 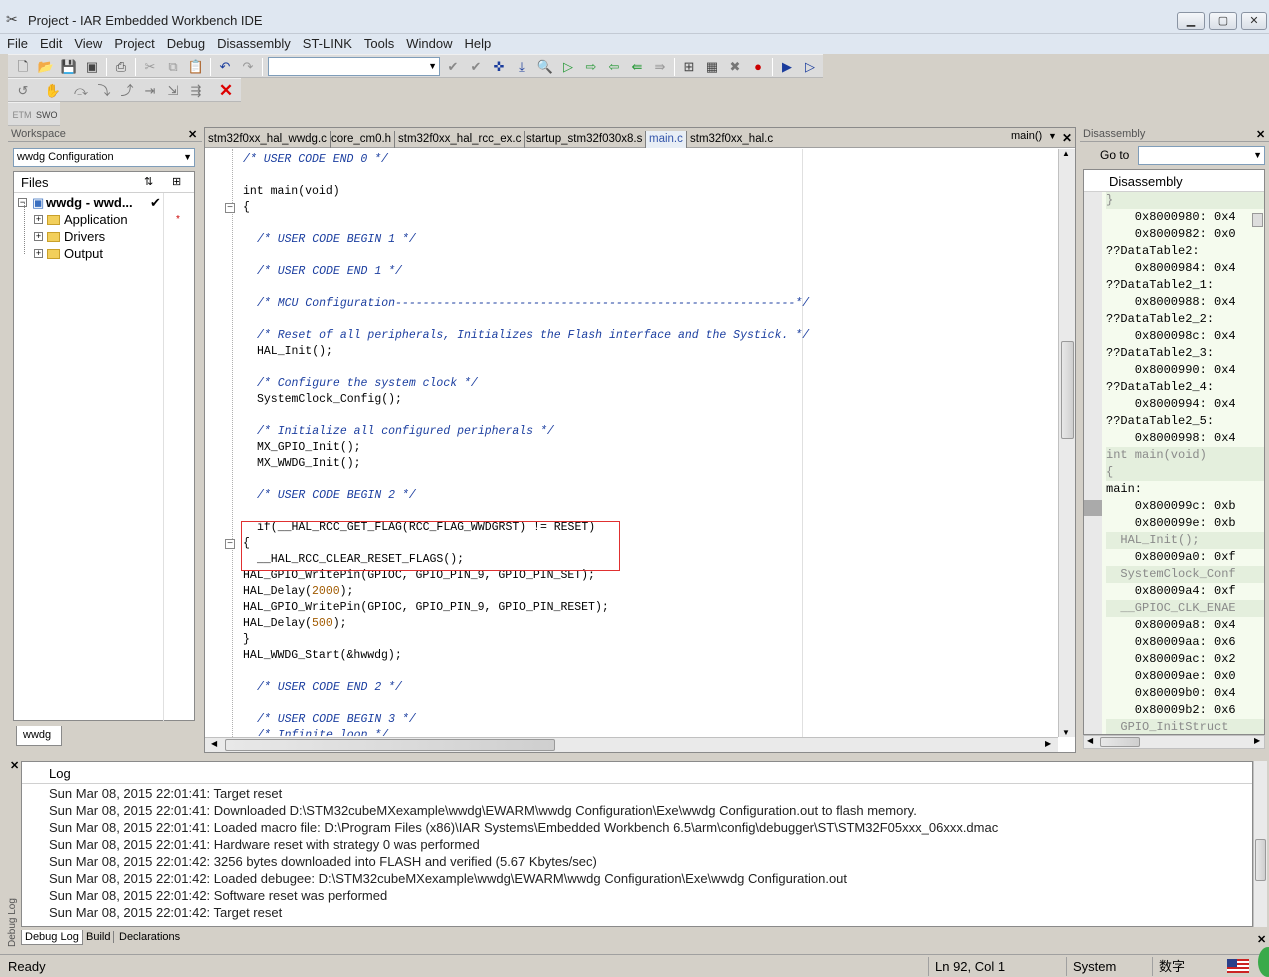 What do you see at coordinates (522, 67) in the screenshot?
I see `go-to-icon: ⤓` at bounding box center [522, 67].